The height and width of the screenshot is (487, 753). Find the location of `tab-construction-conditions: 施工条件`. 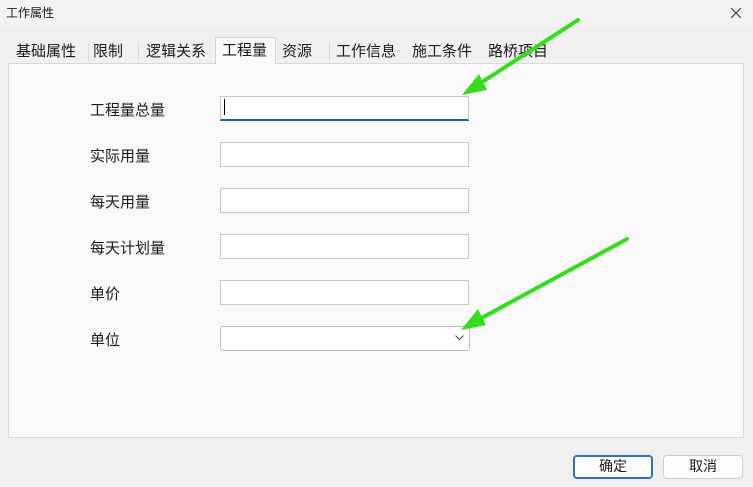

tab-construction-conditions: 施工条件 is located at coordinates (442, 52).